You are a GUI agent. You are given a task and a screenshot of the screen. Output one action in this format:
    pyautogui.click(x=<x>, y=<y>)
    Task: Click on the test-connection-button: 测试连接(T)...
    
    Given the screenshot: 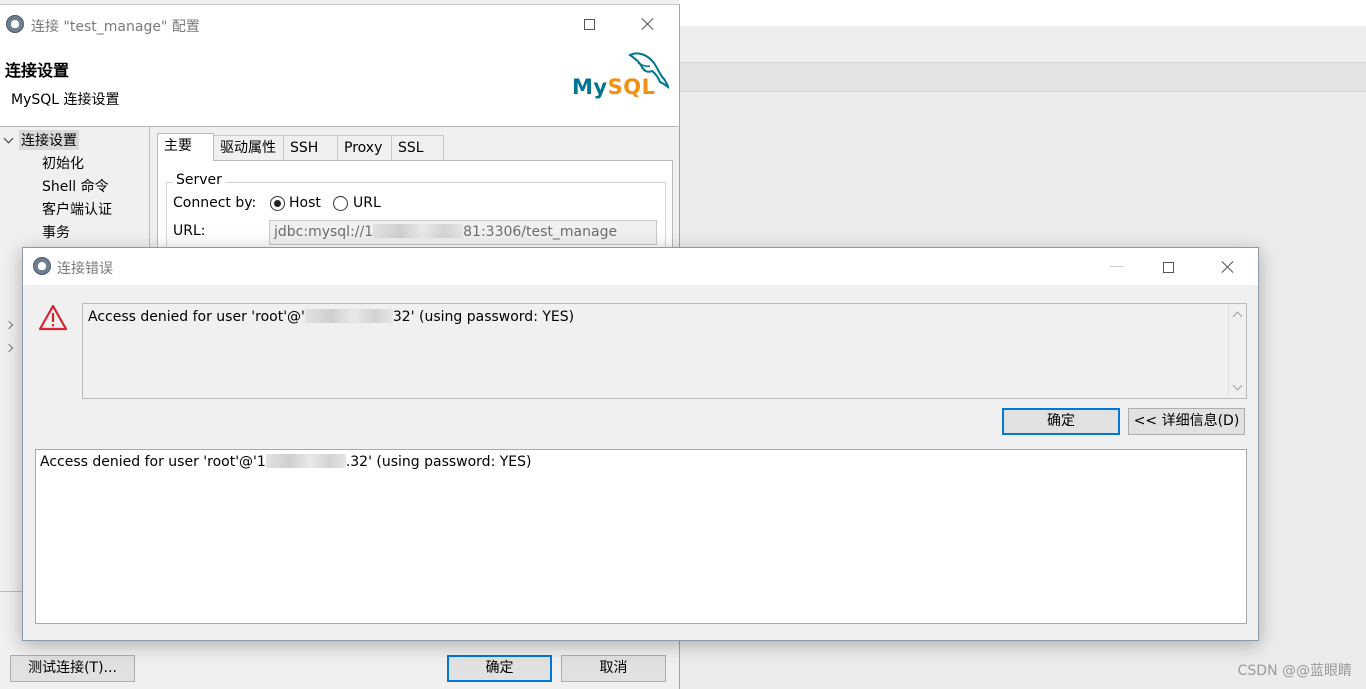 What is the action you would take?
    pyautogui.click(x=72, y=668)
    